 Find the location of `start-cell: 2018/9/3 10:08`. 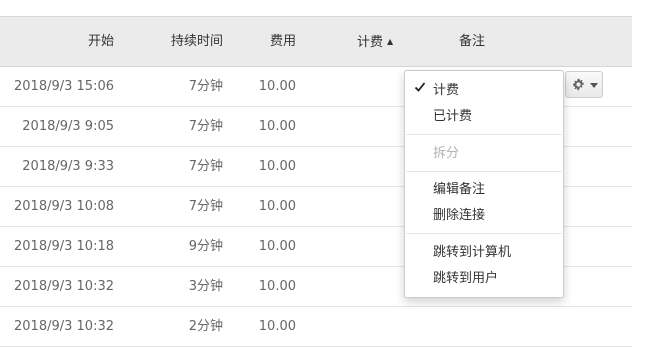

start-cell: 2018/9/3 10:08 is located at coordinates (64, 206).